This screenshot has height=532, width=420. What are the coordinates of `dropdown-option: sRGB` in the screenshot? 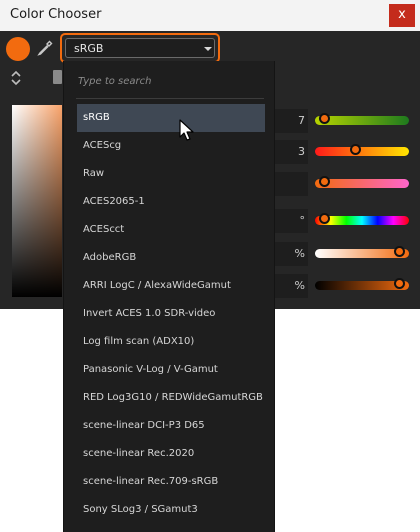 It's located at (171, 118).